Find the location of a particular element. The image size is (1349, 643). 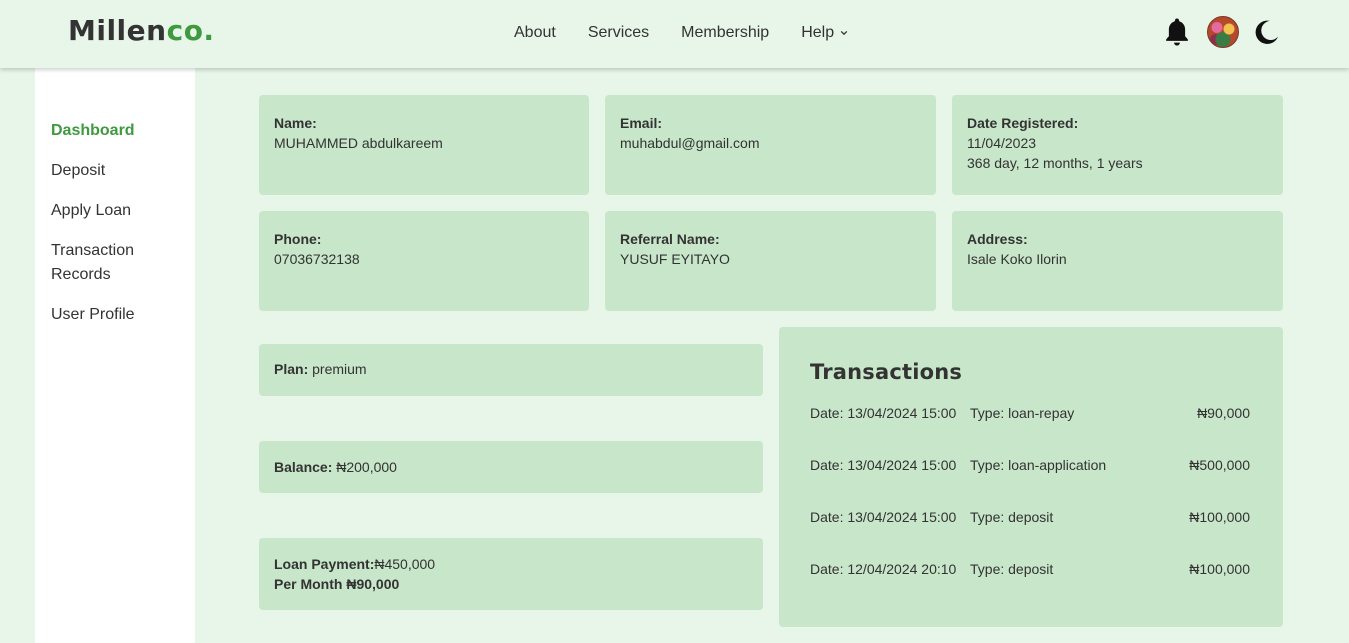

referral-label: Referral Name: is located at coordinates (670, 239).